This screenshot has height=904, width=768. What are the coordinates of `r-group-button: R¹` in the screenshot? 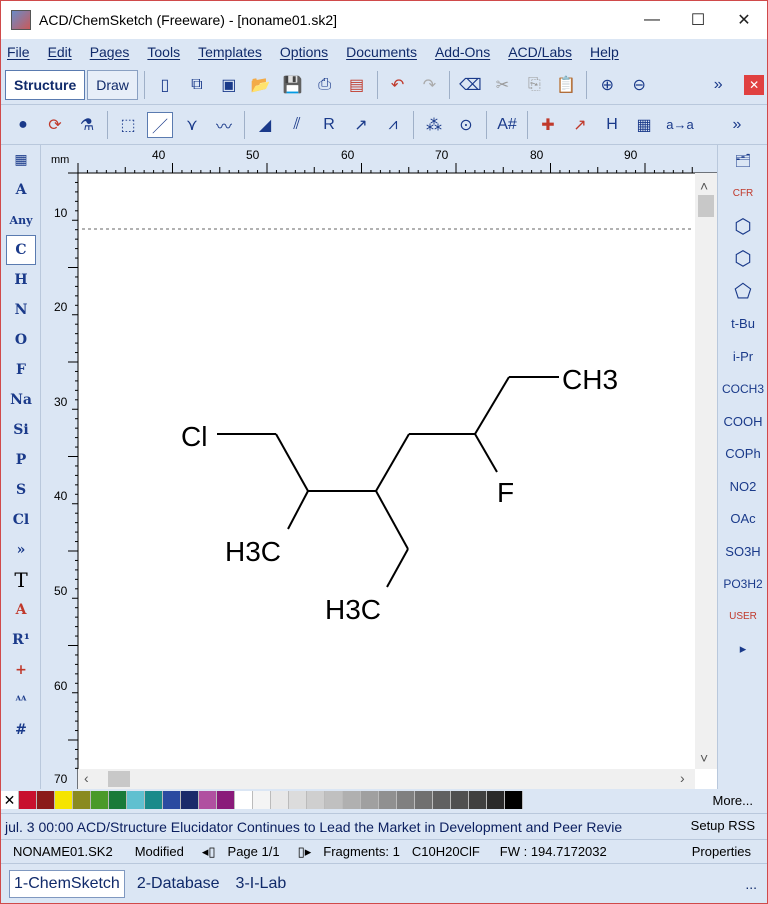 It's located at (21, 640).